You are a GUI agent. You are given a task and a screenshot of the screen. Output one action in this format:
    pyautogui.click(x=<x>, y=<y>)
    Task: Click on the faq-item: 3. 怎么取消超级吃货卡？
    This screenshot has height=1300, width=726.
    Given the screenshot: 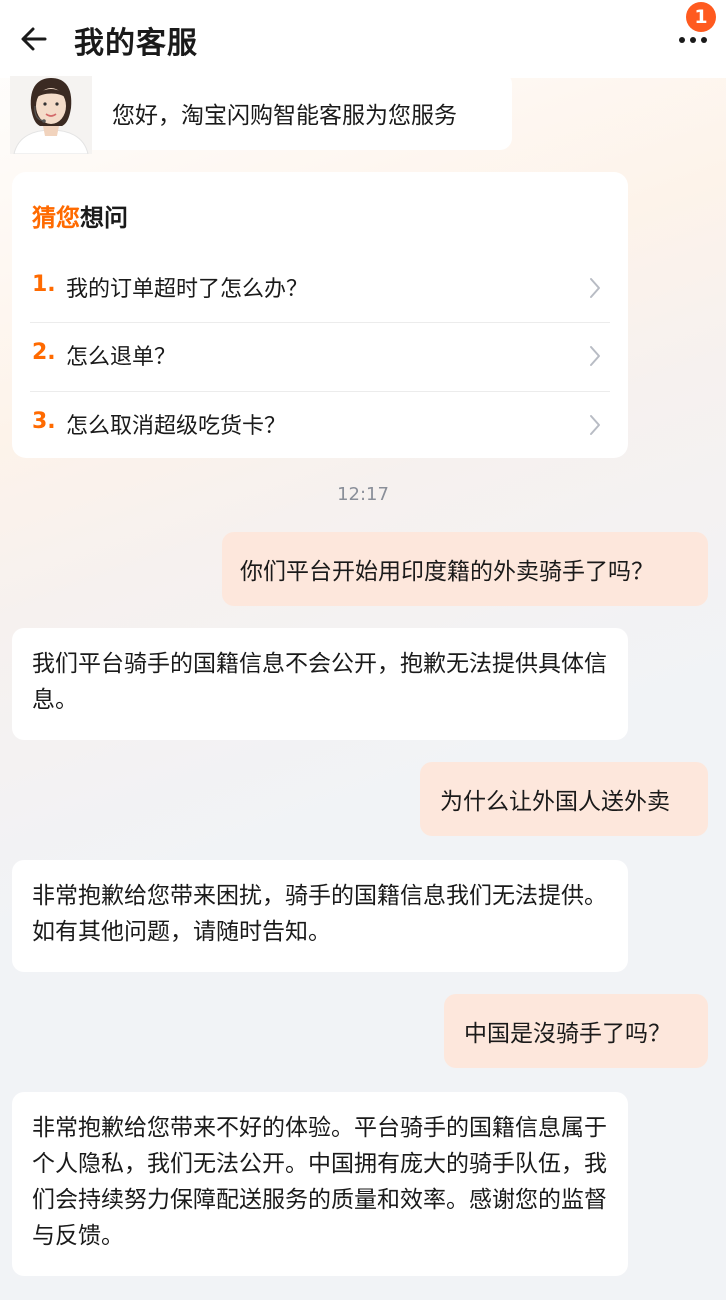 What is the action you would take?
    pyautogui.click(x=320, y=426)
    